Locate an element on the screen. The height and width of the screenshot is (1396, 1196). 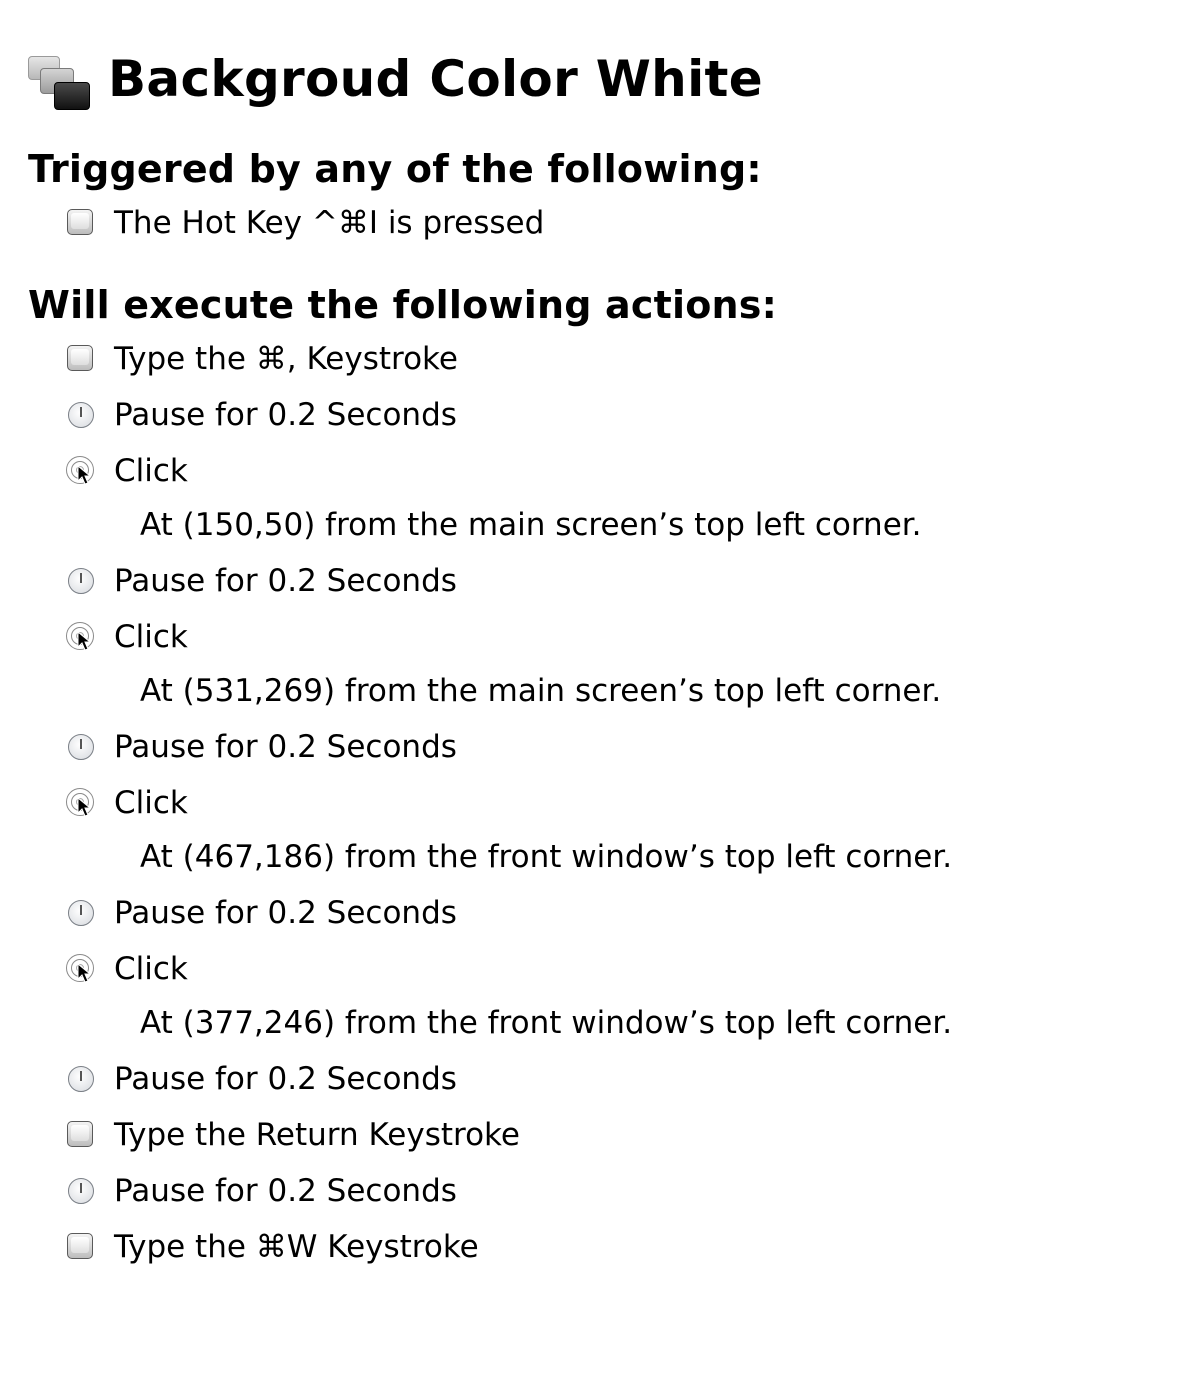
action-item: Type the ⌘, Keystroke is located at coordinates (261, 359).